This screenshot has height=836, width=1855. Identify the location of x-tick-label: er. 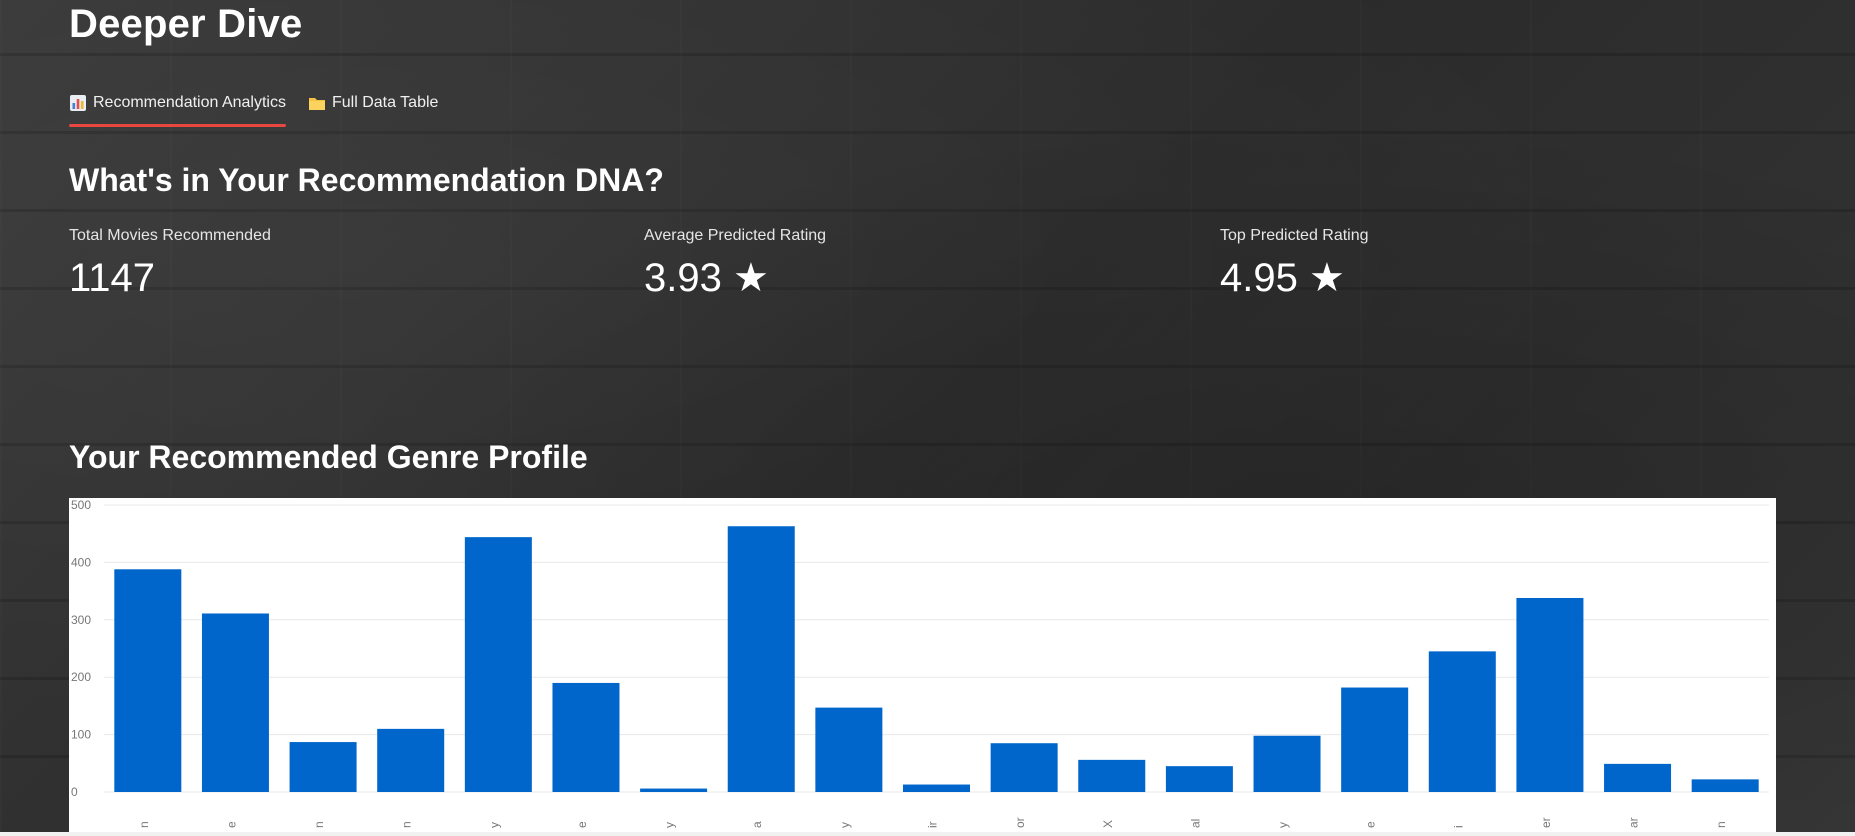
(1546, 822).